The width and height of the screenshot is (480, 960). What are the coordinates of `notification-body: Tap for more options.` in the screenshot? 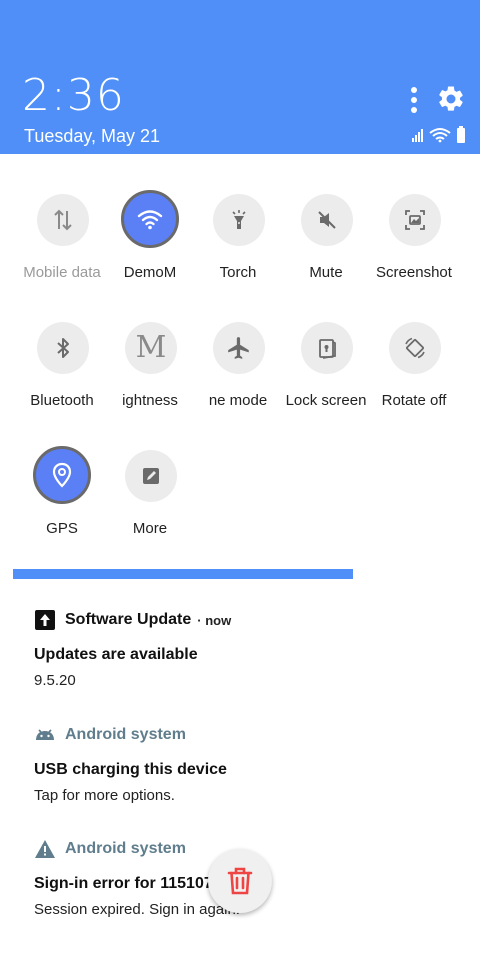 It's located at (104, 795).